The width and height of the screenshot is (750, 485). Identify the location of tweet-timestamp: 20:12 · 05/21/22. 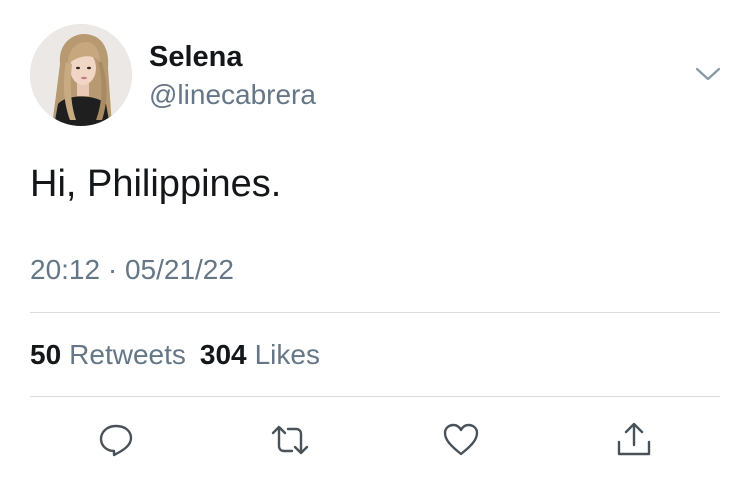
(132, 270).